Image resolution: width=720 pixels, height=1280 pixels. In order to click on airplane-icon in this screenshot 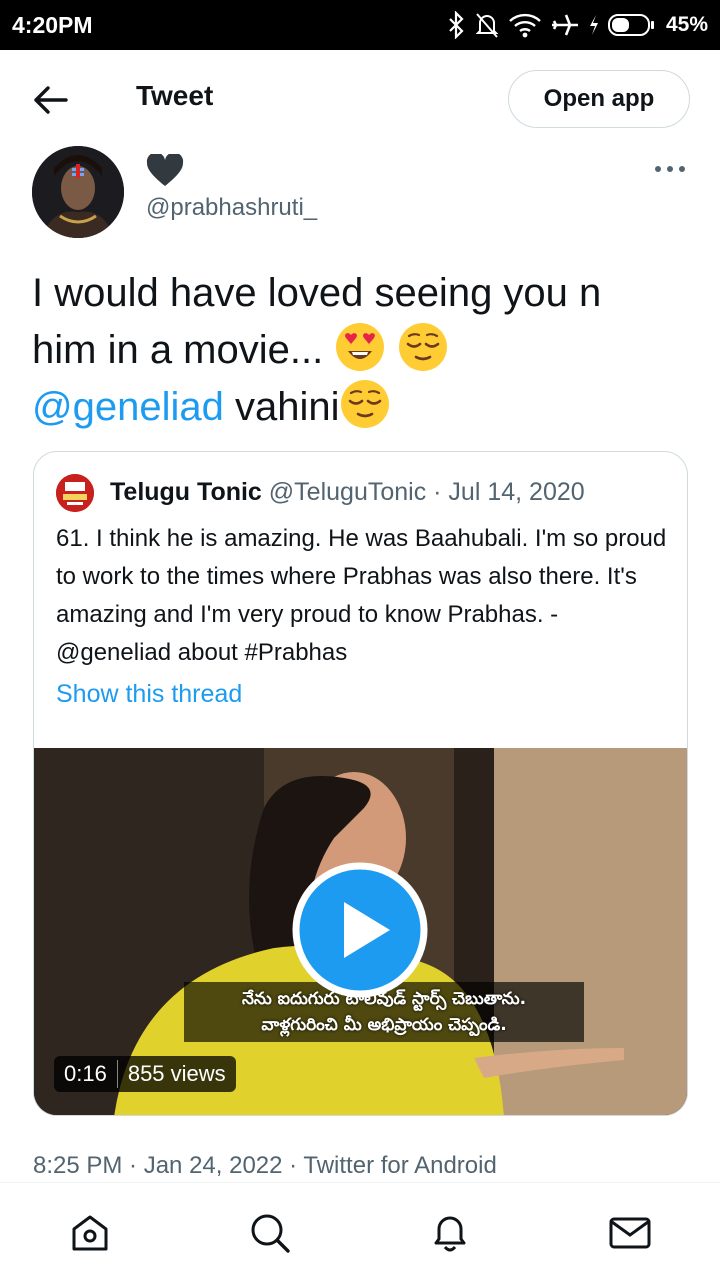, I will do `click(564, 25)`.